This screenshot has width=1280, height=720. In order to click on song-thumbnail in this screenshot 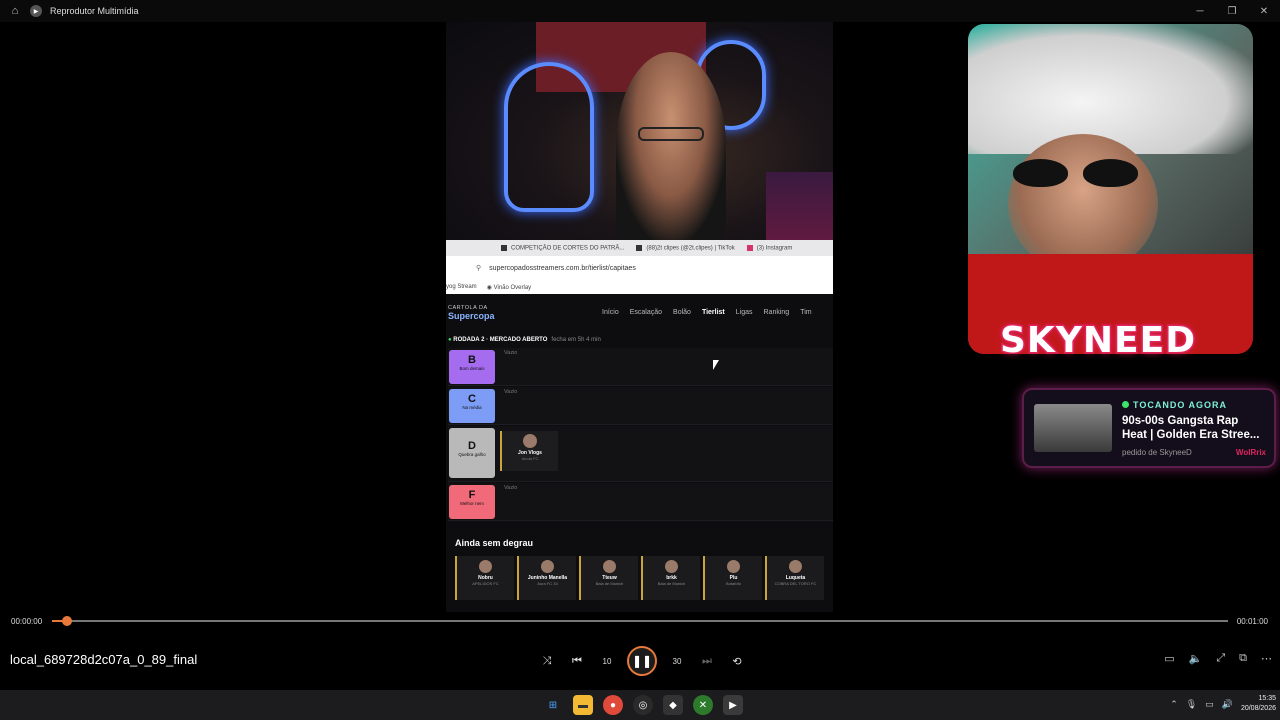, I will do `click(1073, 428)`.